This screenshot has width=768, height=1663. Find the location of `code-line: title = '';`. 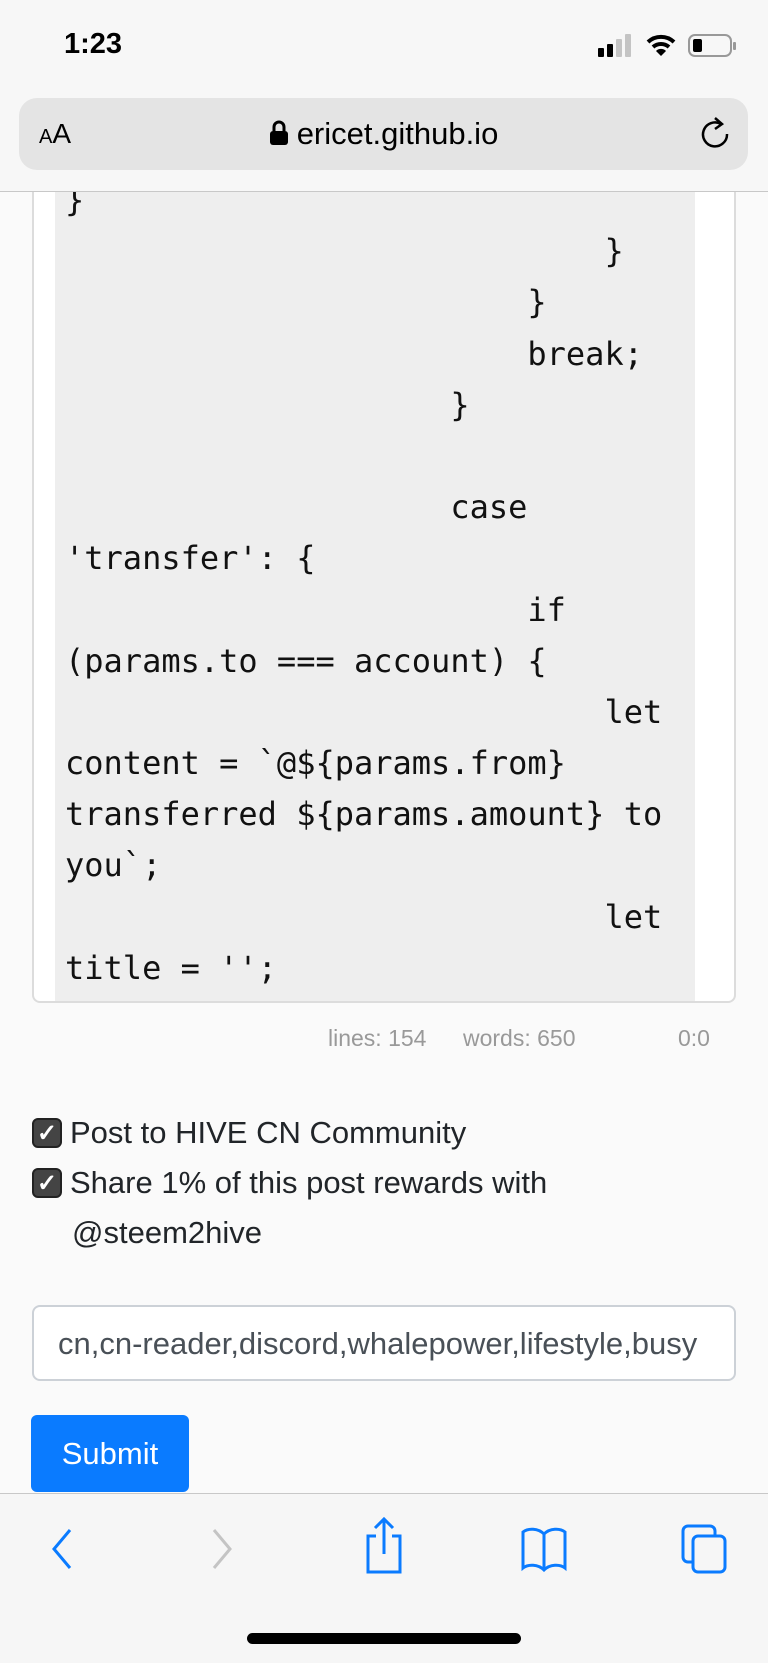

code-line: title = ''; is located at coordinates (171, 967).